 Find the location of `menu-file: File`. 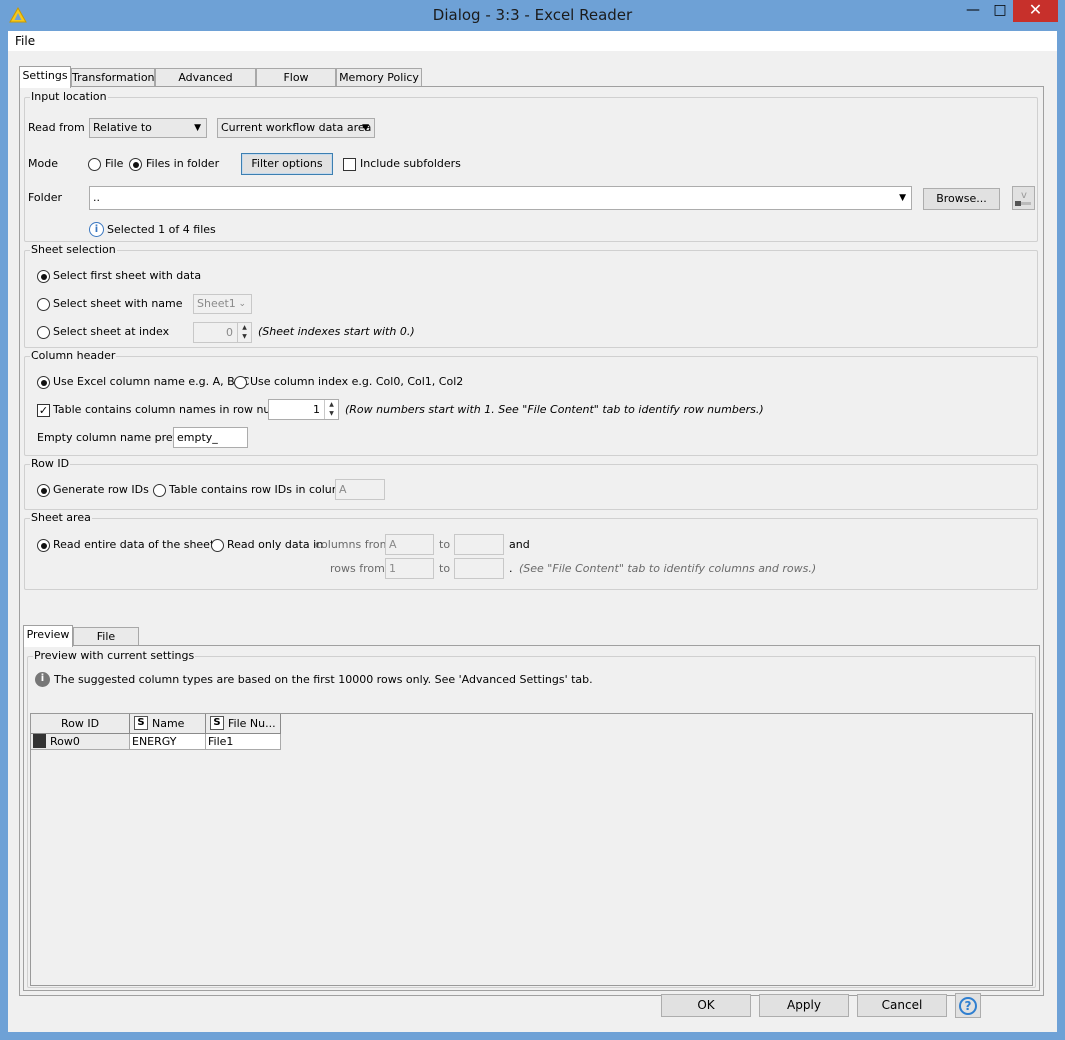

menu-file: File is located at coordinates (25, 41).